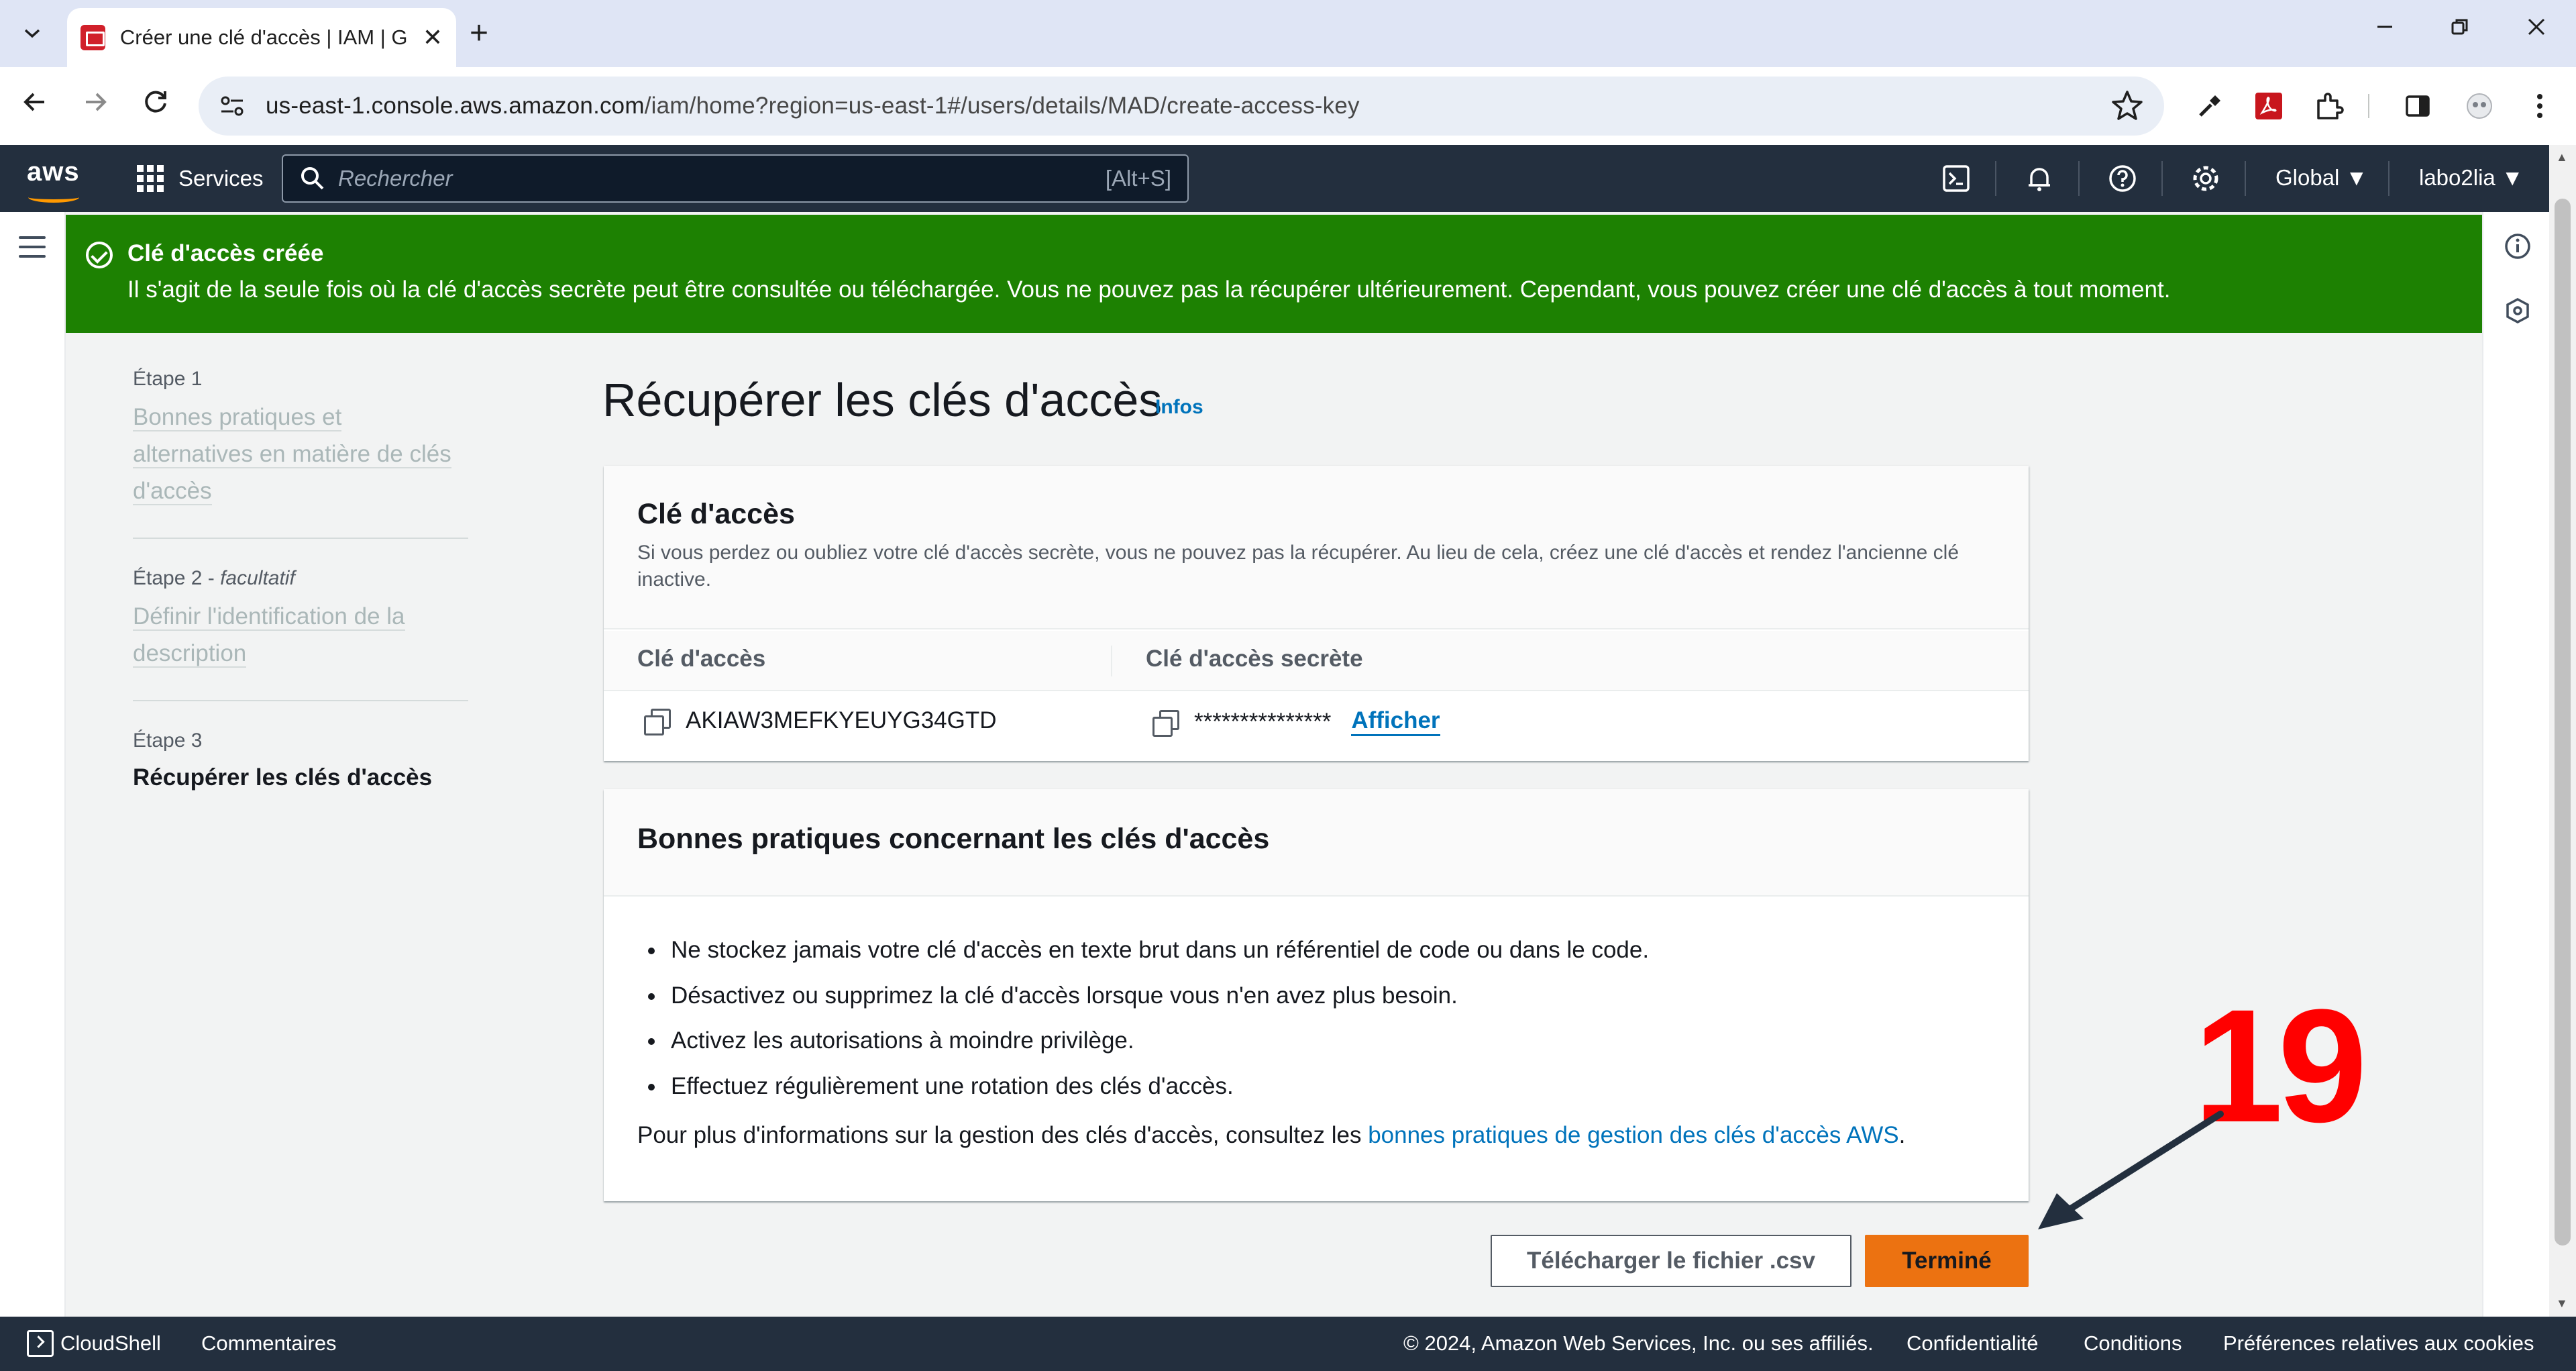 The height and width of the screenshot is (1371, 2576). What do you see at coordinates (168, 740) in the screenshot?
I see `step-3-label: Étape 3` at bounding box center [168, 740].